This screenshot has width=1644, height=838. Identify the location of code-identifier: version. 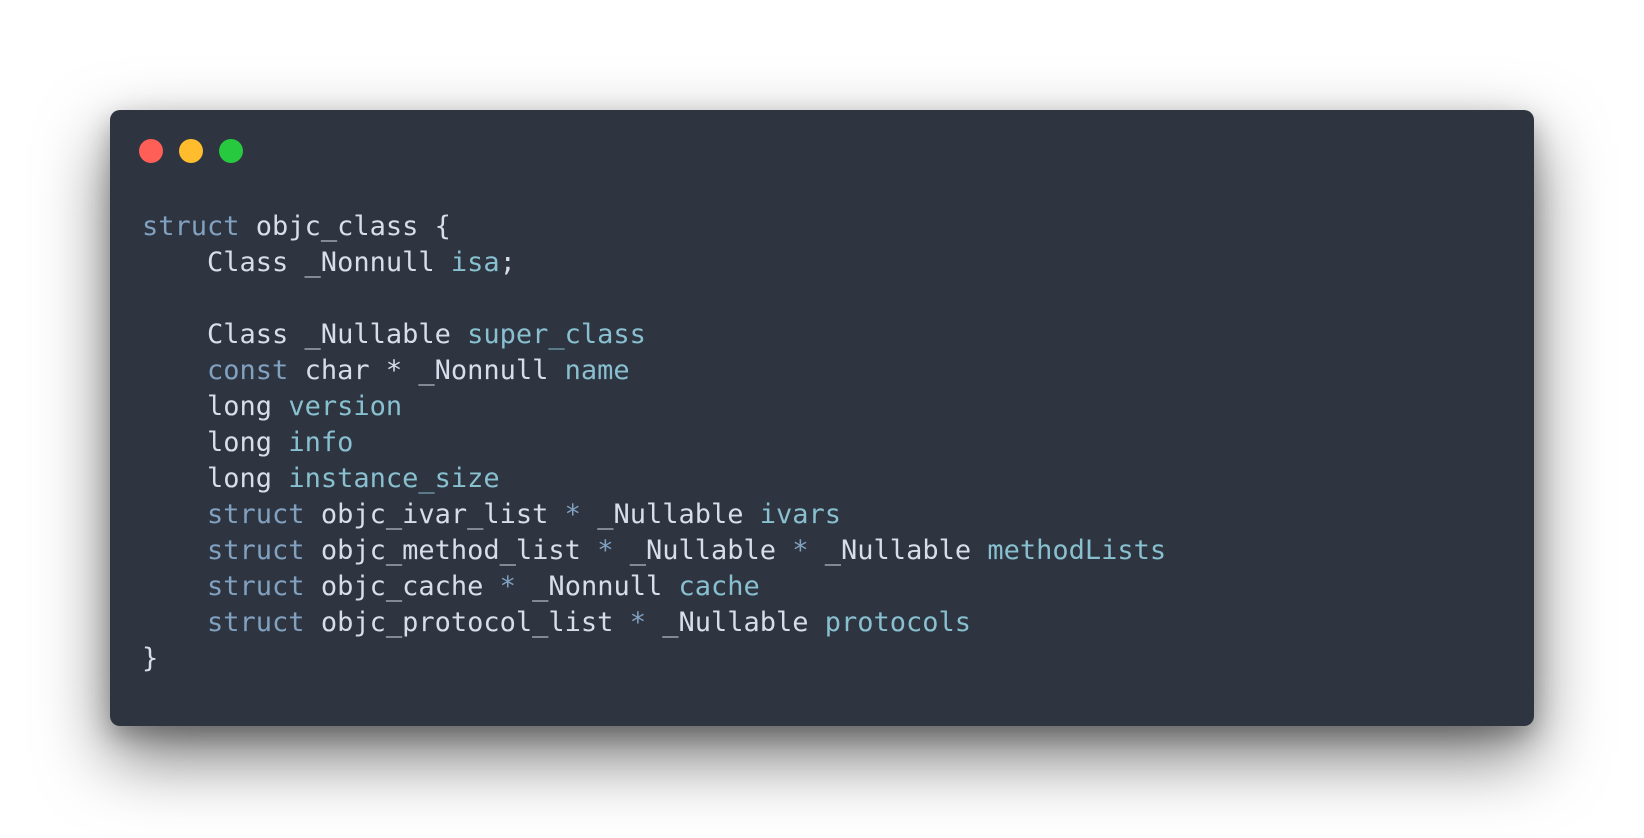
(345, 406).